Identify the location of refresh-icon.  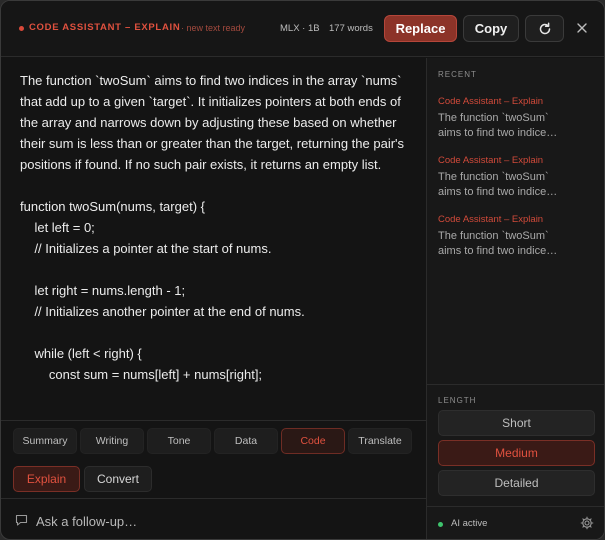
(544, 28).